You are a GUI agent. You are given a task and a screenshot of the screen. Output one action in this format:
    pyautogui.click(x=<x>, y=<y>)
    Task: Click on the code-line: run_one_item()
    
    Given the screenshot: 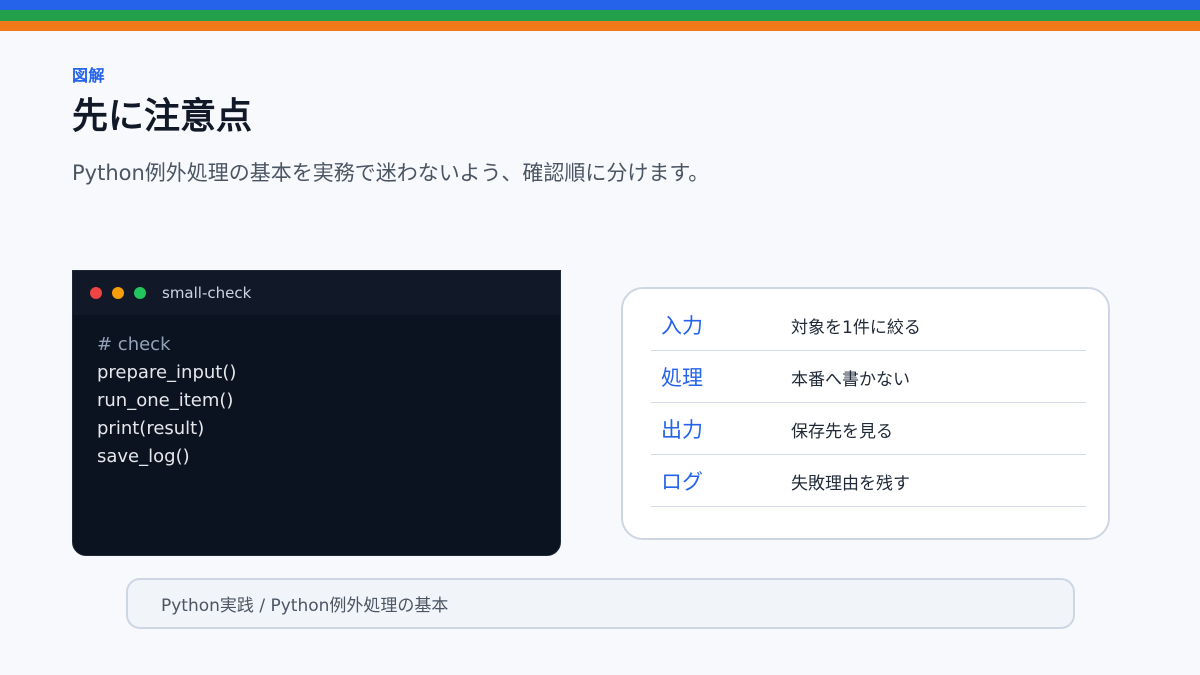 What is the action you would take?
    pyautogui.click(x=165, y=400)
    